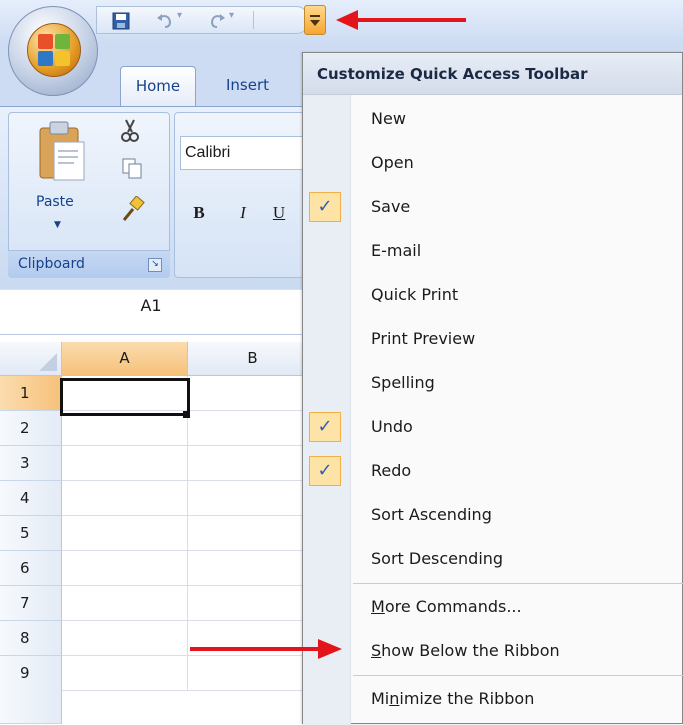 The height and width of the screenshot is (725, 683). I want to click on menu-item-quick-print: Quick Print, so click(493, 295).